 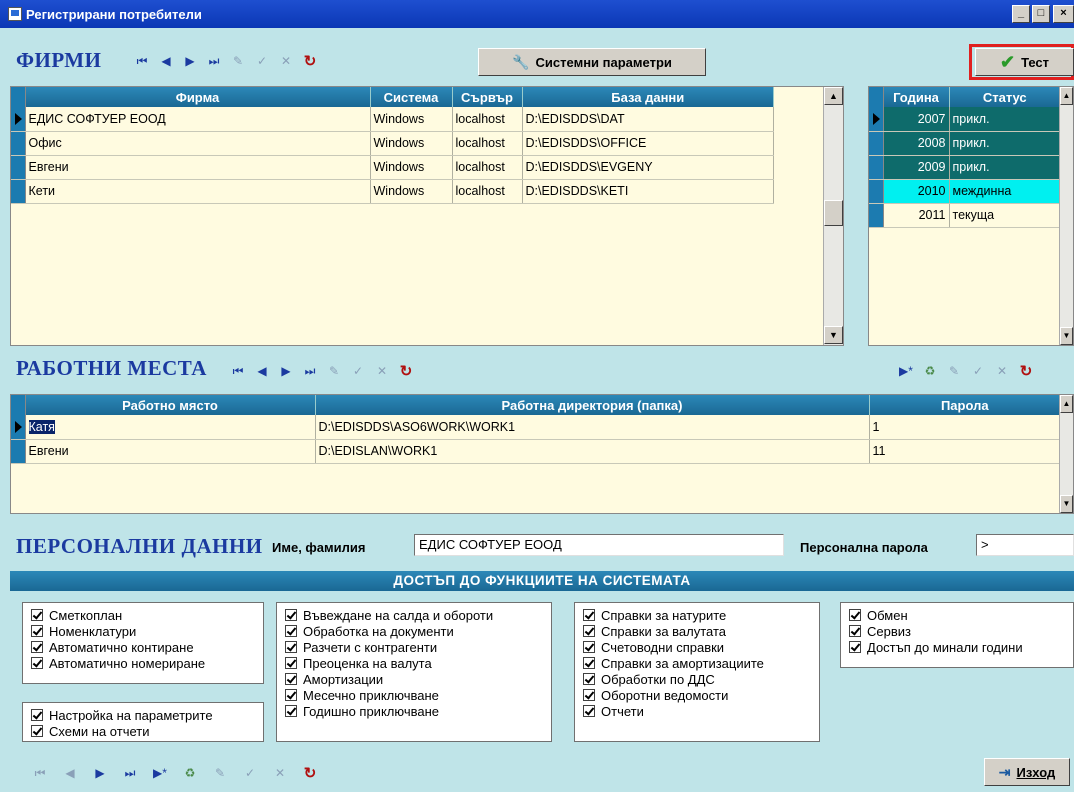 I want to click on year-cell: 2007, so click(x=916, y=119).